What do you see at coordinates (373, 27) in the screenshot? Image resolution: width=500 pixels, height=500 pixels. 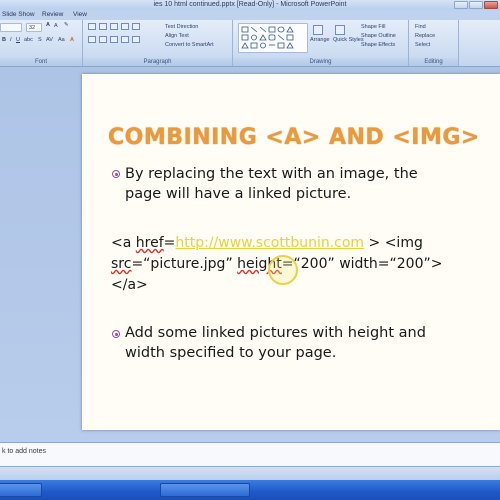 I see `shape-fill-button: Shape Fill` at bounding box center [373, 27].